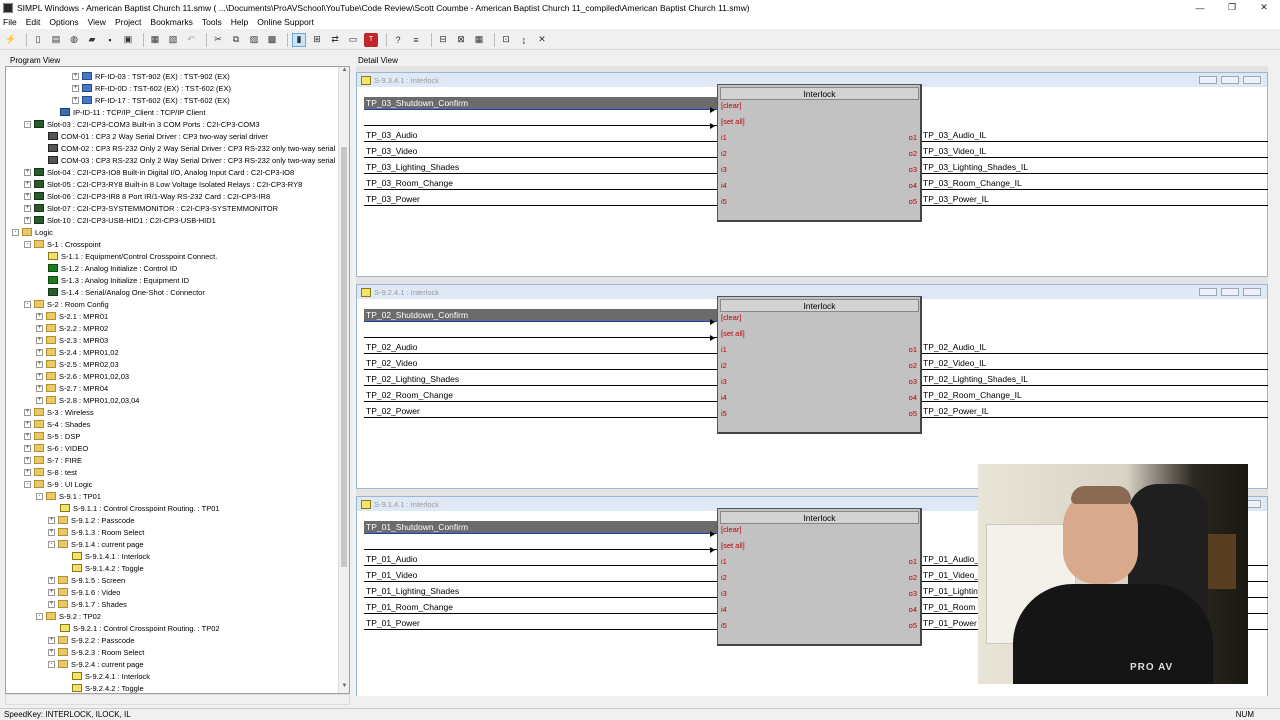 The image size is (1280, 720). I want to click on menu-view: View, so click(97, 22).